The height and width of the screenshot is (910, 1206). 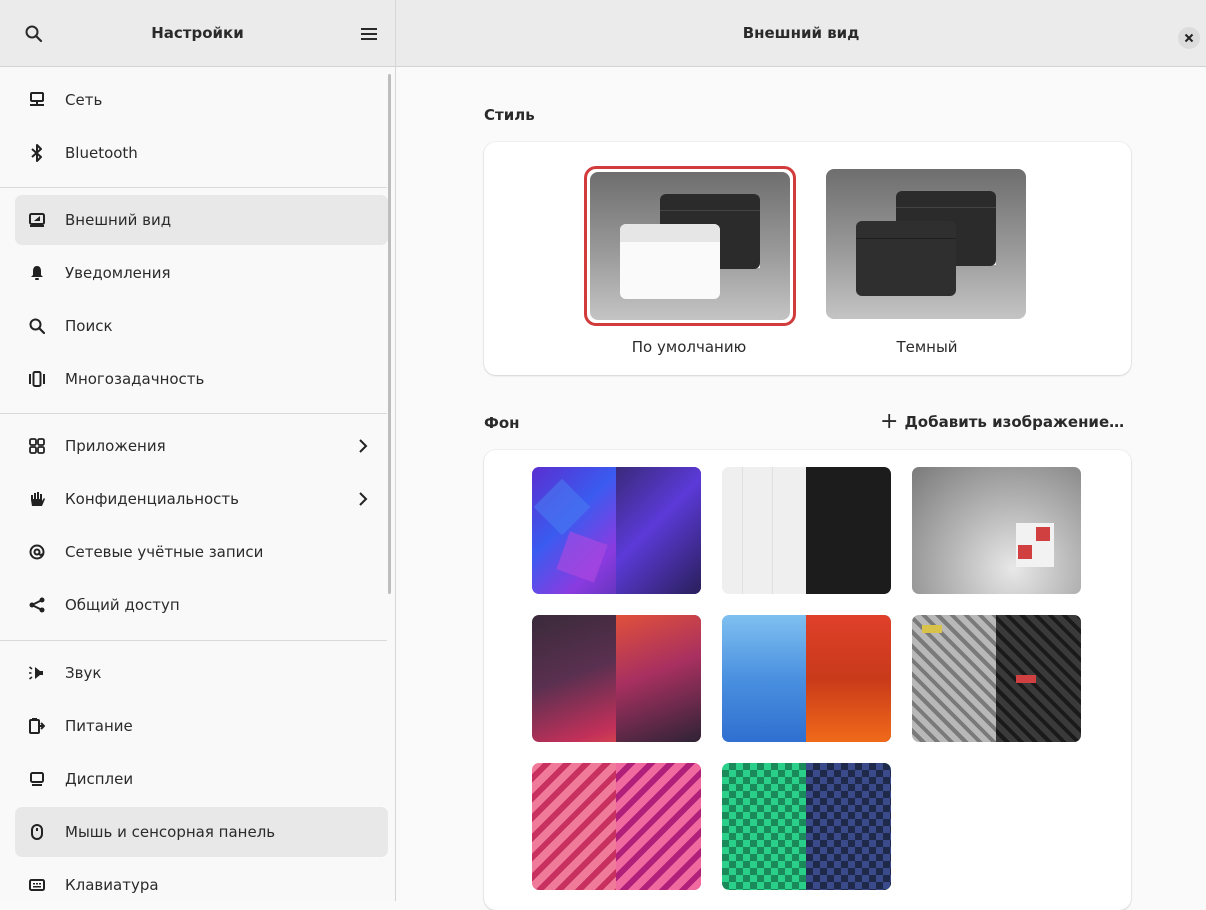 I want to click on sidebar-item-appearance: Внешний вид, so click(x=201, y=220).